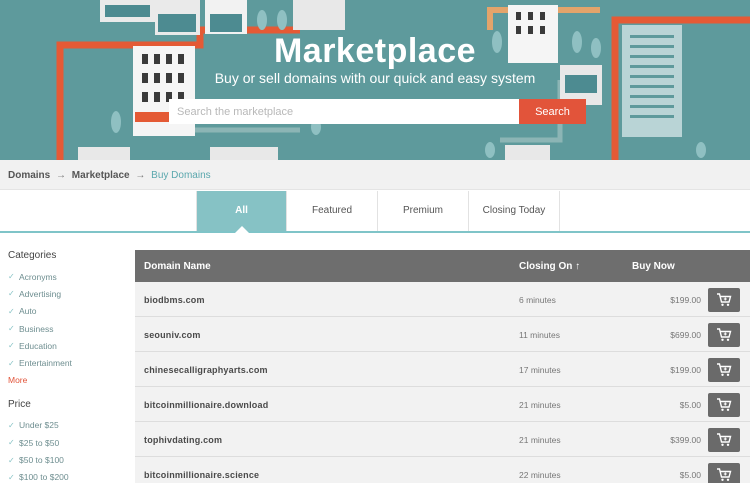  What do you see at coordinates (177, 266) in the screenshot?
I see `column-domain-name: Domain Name` at bounding box center [177, 266].